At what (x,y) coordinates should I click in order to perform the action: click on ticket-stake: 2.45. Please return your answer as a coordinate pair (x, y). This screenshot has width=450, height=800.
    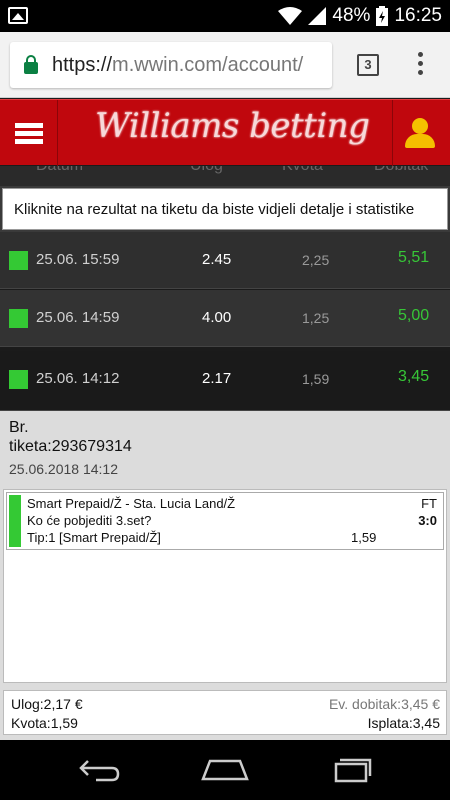
    Looking at the image, I should click on (217, 259).